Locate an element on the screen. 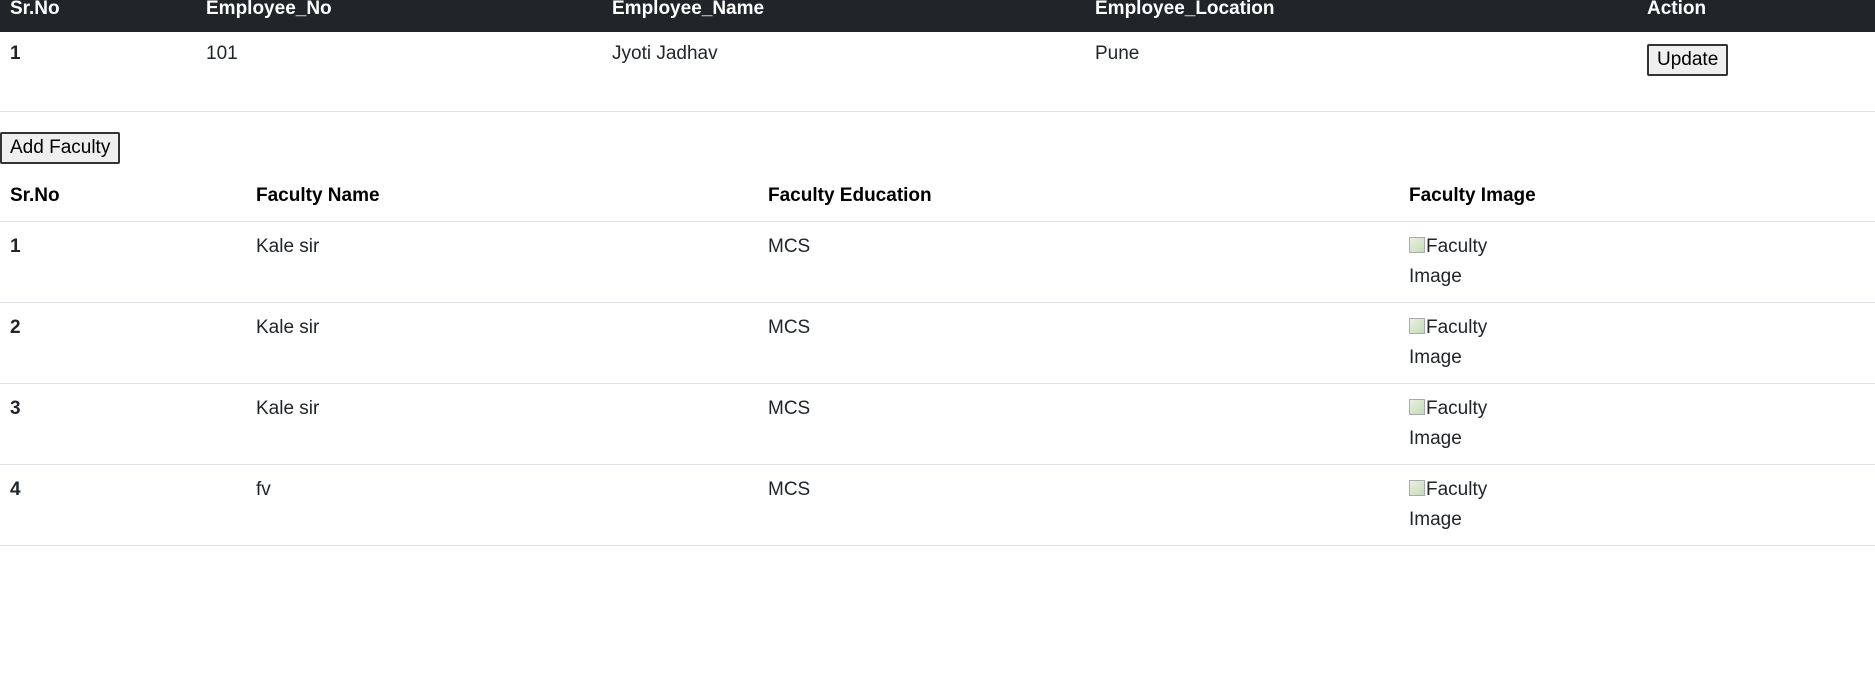 Image resolution: width=1875 pixels, height=675 pixels. table-row: 1 Kale sir MCS Faculty Image is located at coordinates (937, 262).